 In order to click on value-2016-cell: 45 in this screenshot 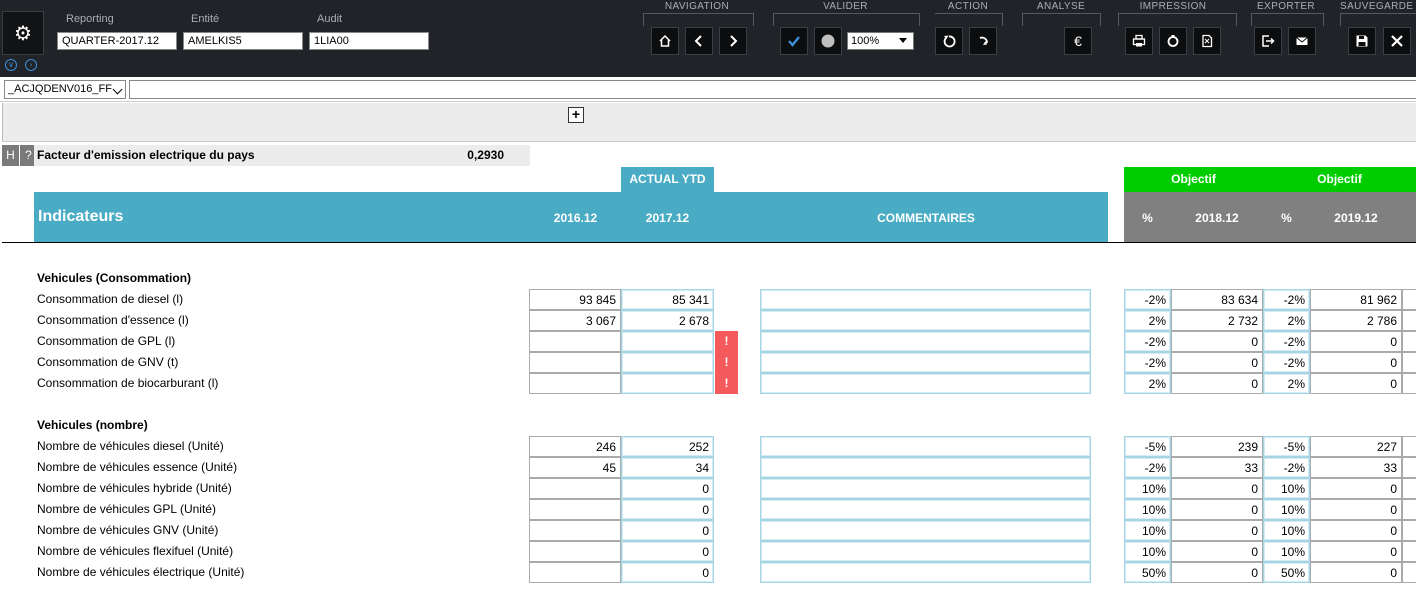, I will do `click(575, 467)`.